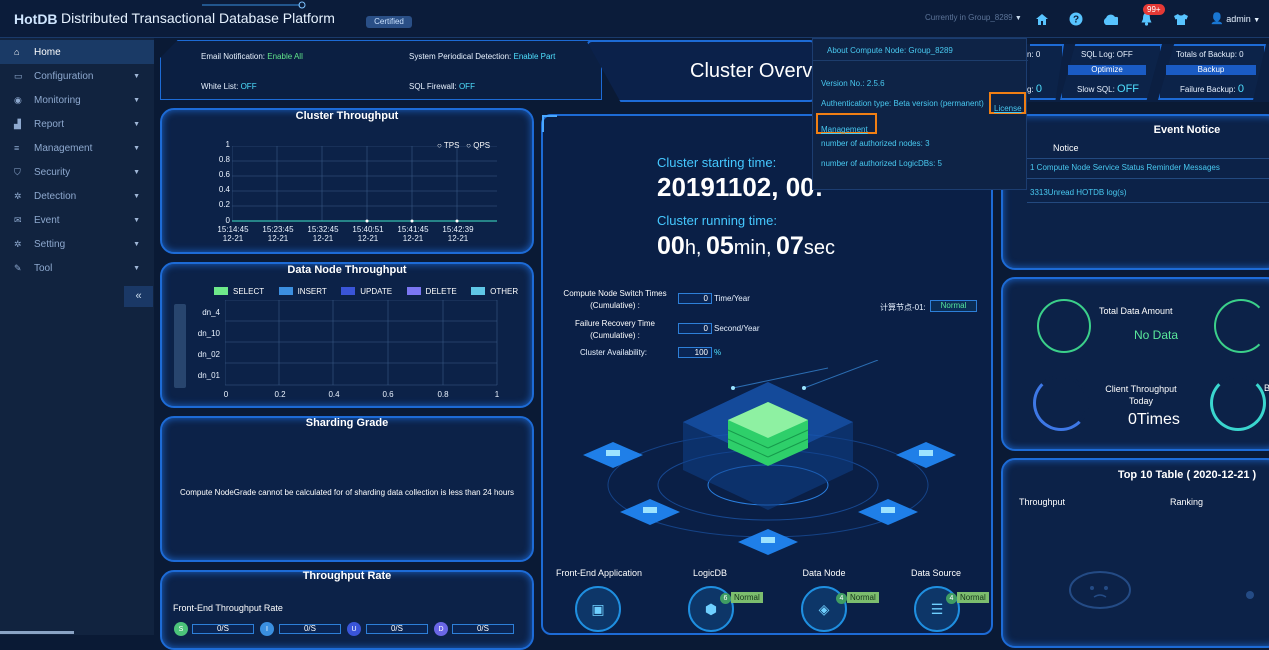 This screenshot has width=1269, height=650. I want to click on popup-version: Version No.: 2.5.6, so click(853, 83).